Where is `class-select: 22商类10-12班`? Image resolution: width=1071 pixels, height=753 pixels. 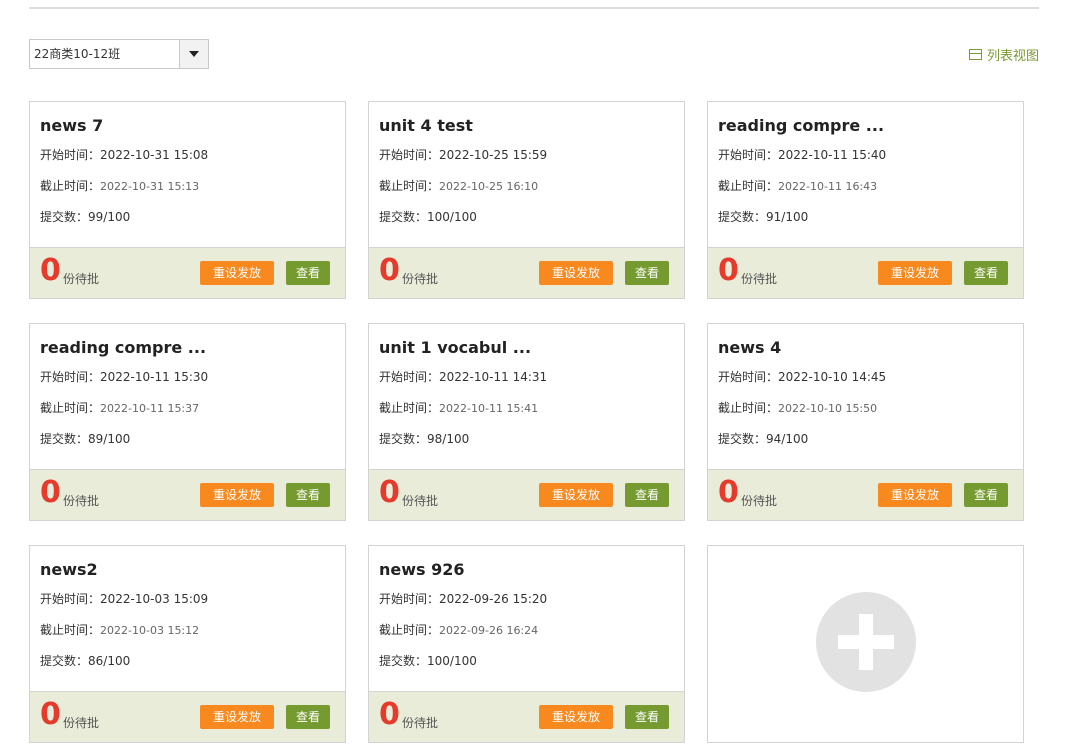
class-select: 22商类10-12班 is located at coordinates (119, 54).